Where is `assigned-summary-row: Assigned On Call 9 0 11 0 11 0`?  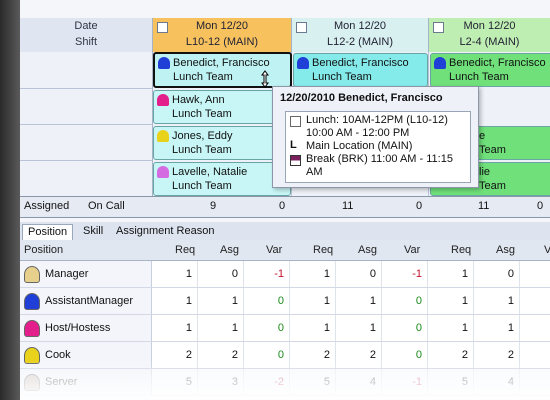
assigned-summary-row: Assigned On Call 9 0 11 0 11 0 is located at coordinates (285, 207).